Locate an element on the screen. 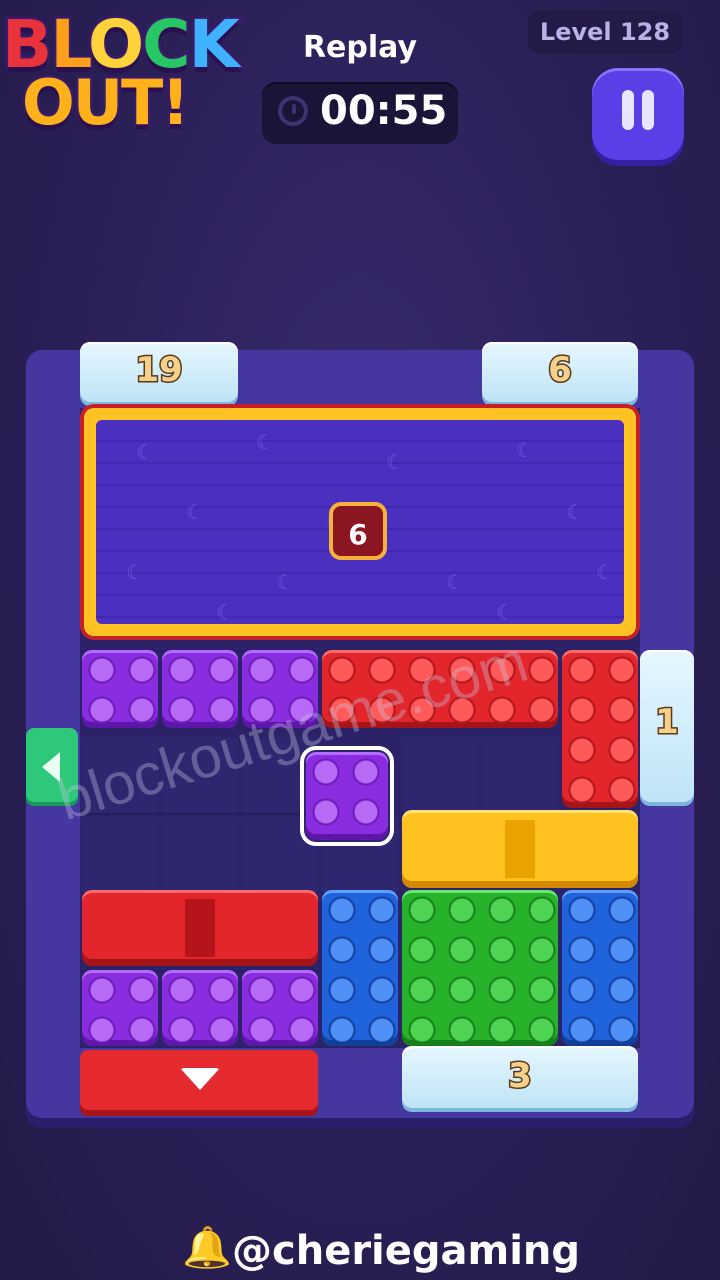 This screenshot has width=720, height=1280. gate-top-left: 19 is located at coordinates (159, 372).